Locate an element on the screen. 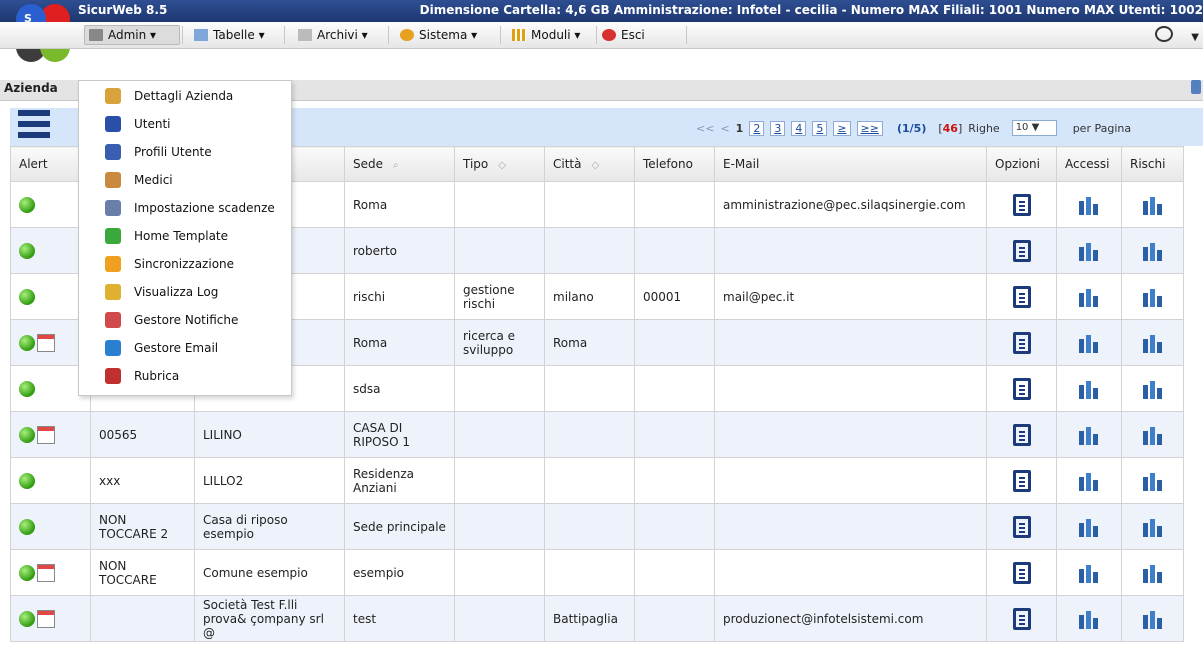  pager-total: 46 is located at coordinates (950, 128).